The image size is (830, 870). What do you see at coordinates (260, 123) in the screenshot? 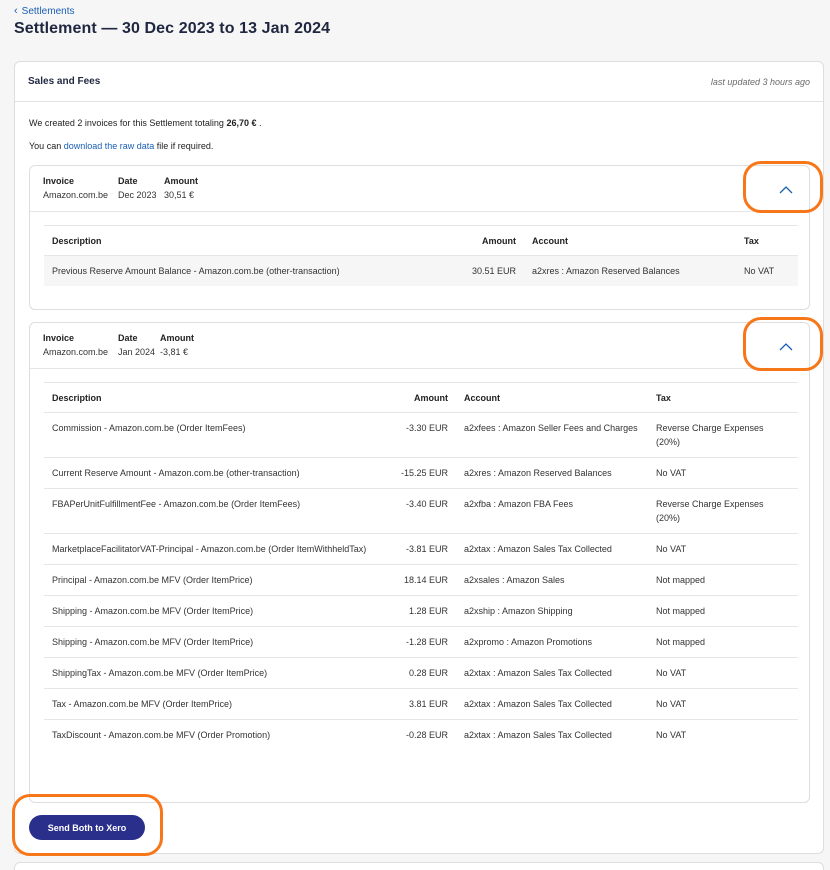
I see `summary-suffix: .` at bounding box center [260, 123].